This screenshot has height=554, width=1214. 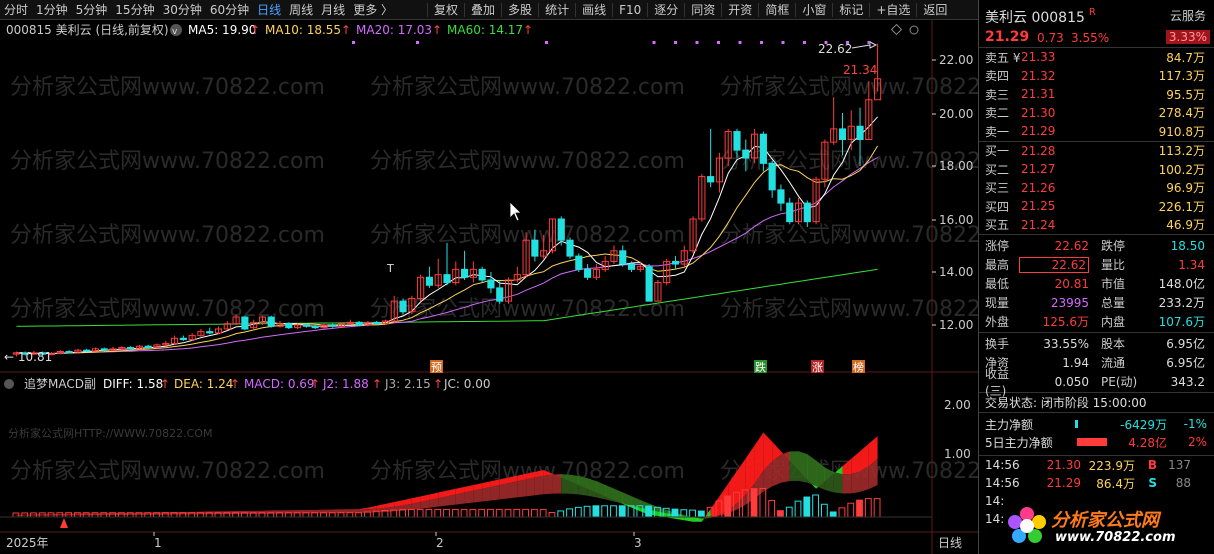 I want to click on tool-mark: 标记, so click(x=851, y=10).